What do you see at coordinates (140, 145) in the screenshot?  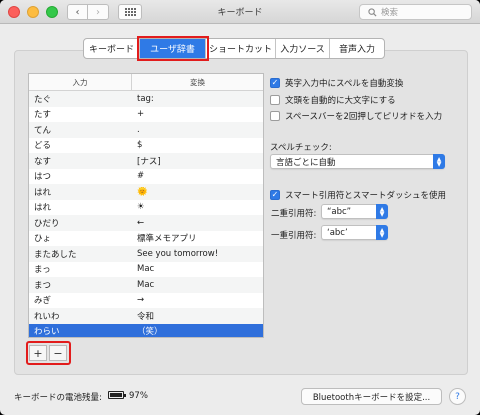 I see `output-cell: $` at bounding box center [140, 145].